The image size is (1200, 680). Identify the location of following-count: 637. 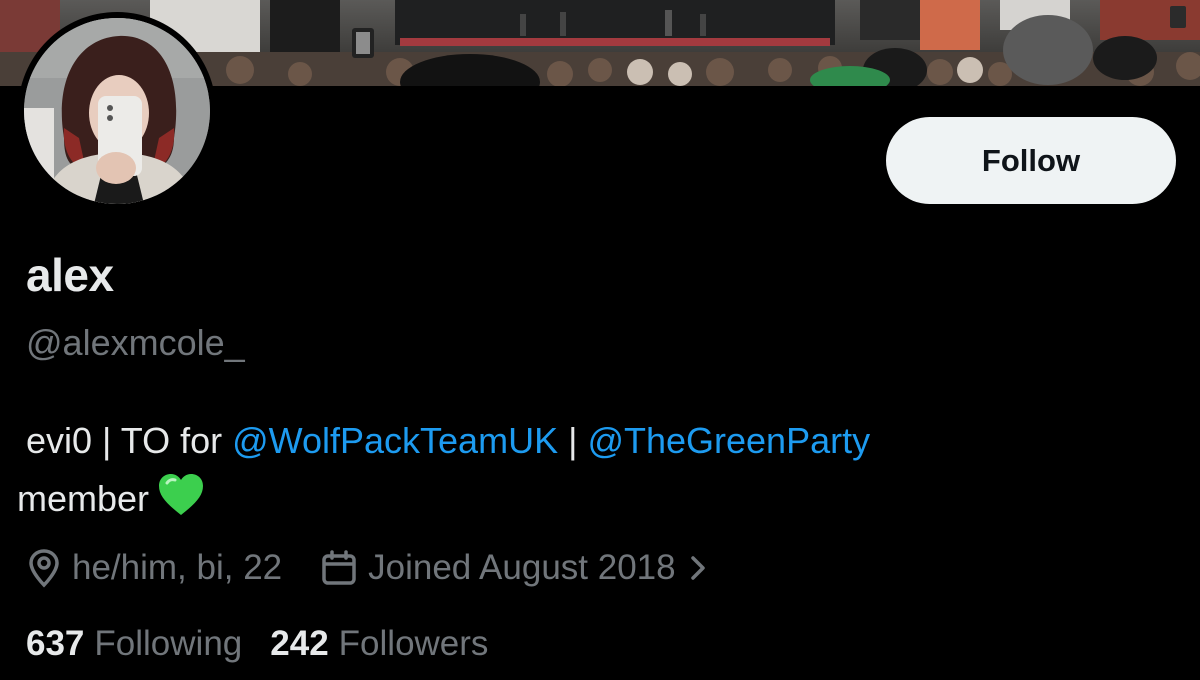
(55, 643).